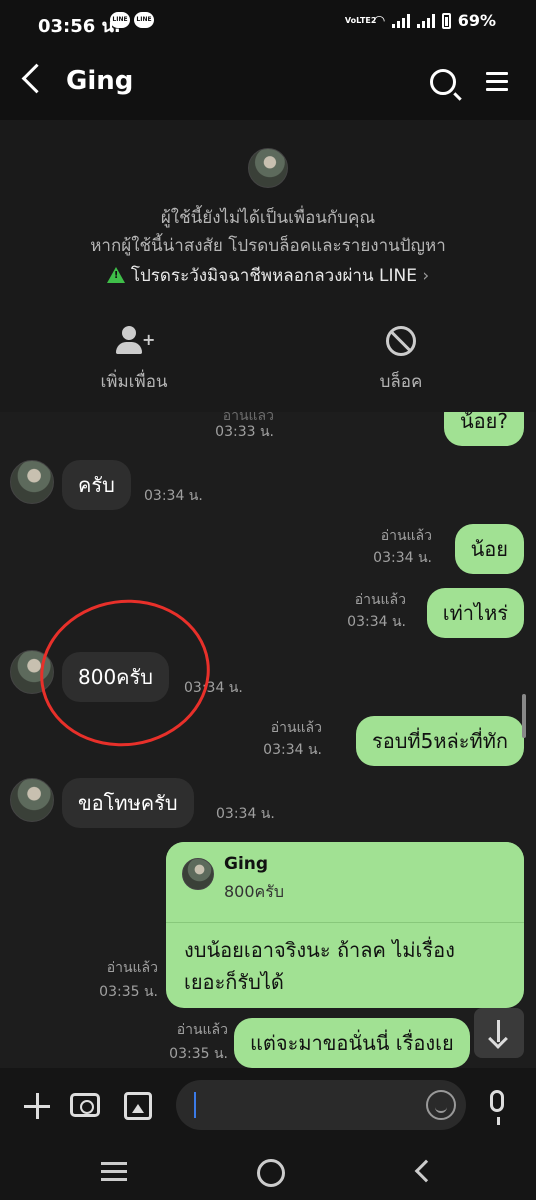 The width and height of the screenshot is (536, 1200). What do you see at coordinates (498, 1039) in the screenshot?
I see `arrow-down-head` at bounding box center [498, 1039].